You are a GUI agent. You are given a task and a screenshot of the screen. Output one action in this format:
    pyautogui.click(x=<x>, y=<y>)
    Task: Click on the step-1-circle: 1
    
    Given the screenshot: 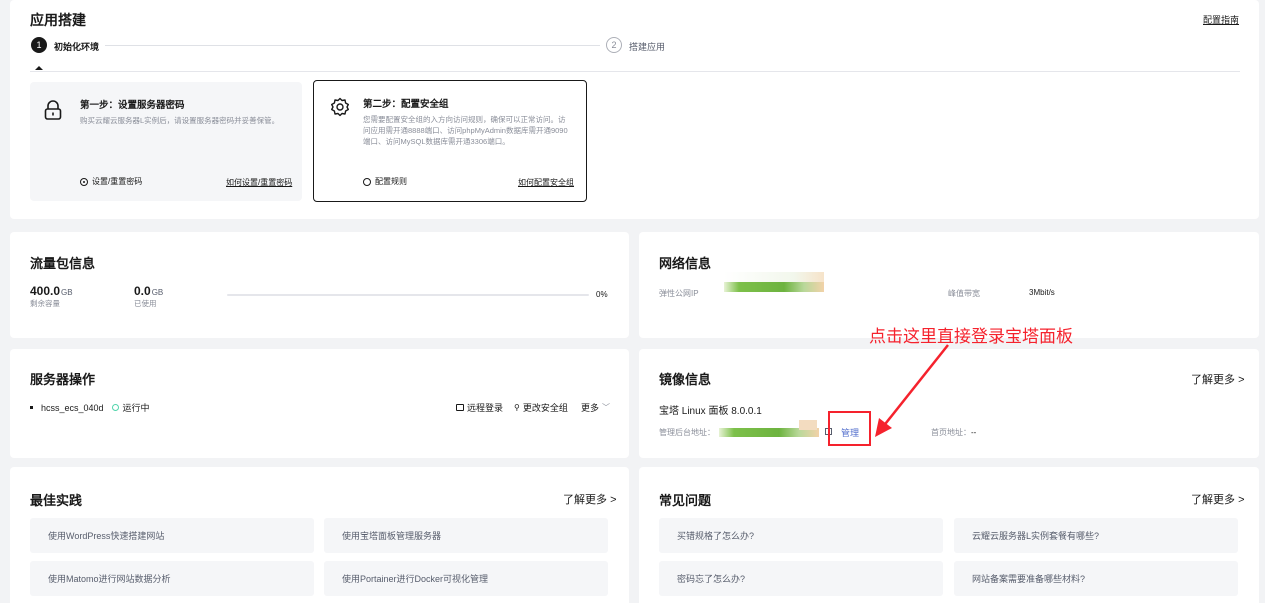 What is the action you would take?
    pyautogui.click(x=39, y=45)
    